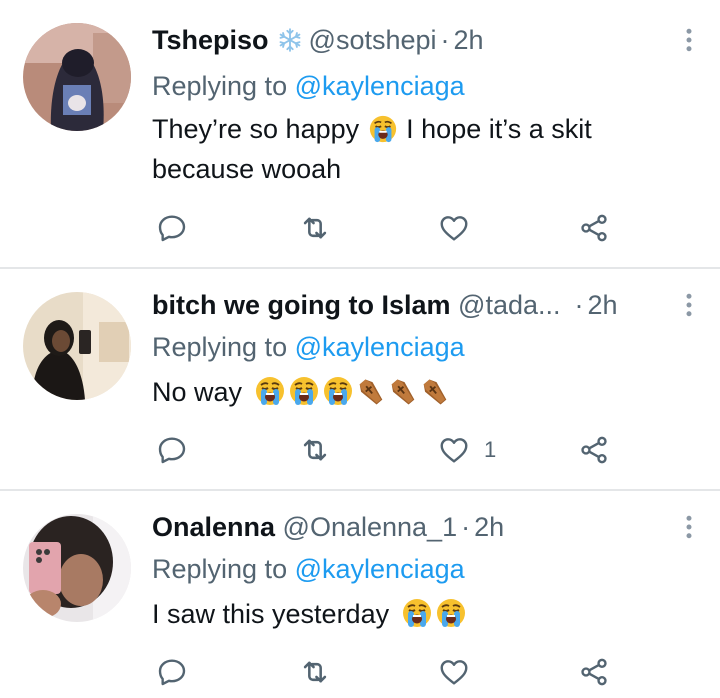 The image size is (720, 698). Describe the element at coordinates (271, 614) in the screenshot. I see `tweet-text-part-1: I saw this yesterday` at that location.